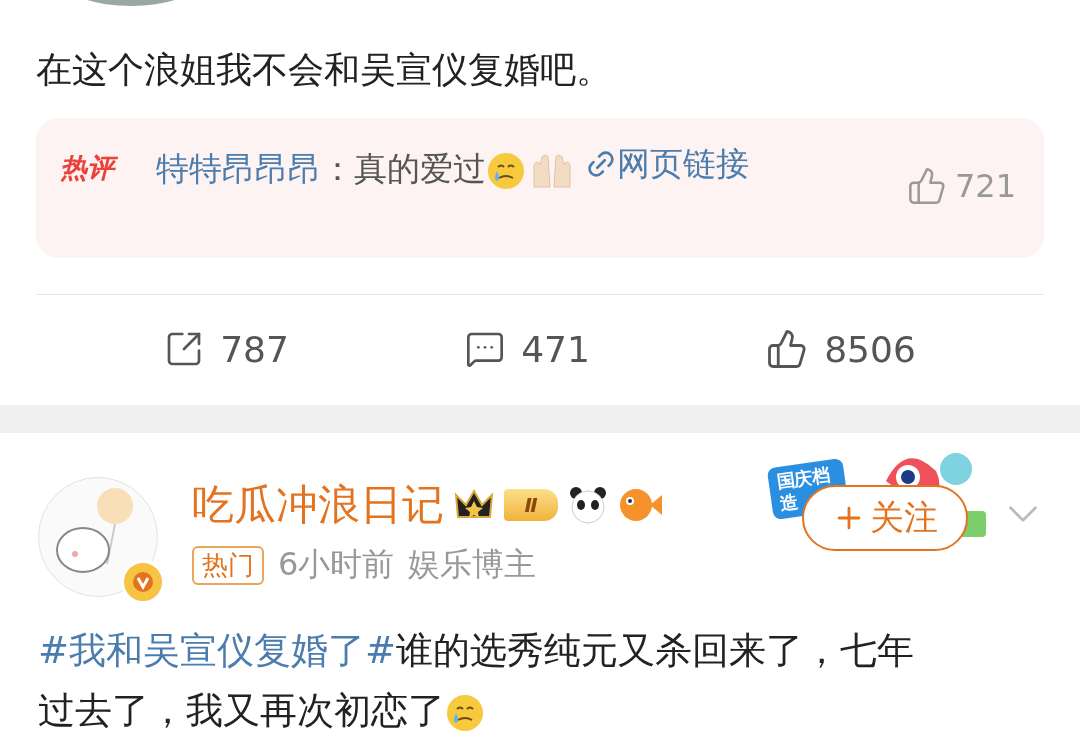  I want to click on action-count: 471, so click(555, 349).